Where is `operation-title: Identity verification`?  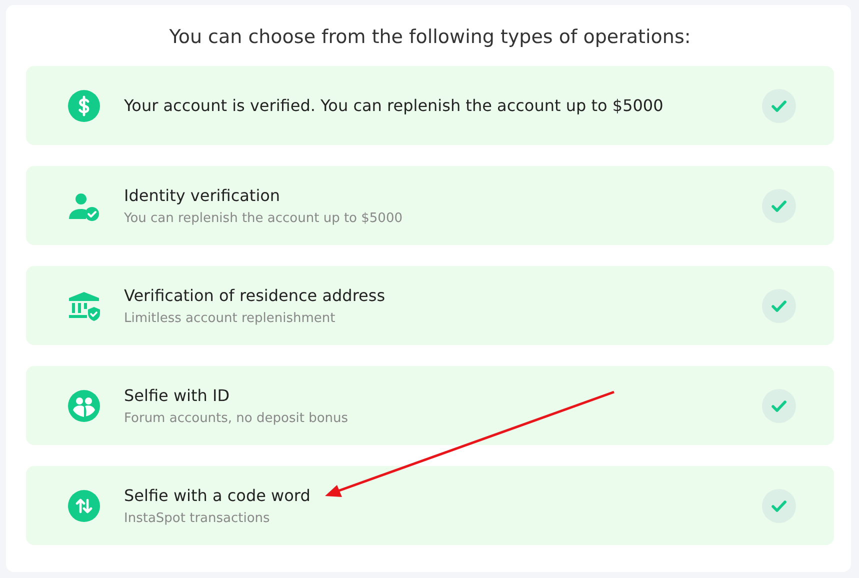 operation-title: Identity verification is located at coordinates (203, 196).